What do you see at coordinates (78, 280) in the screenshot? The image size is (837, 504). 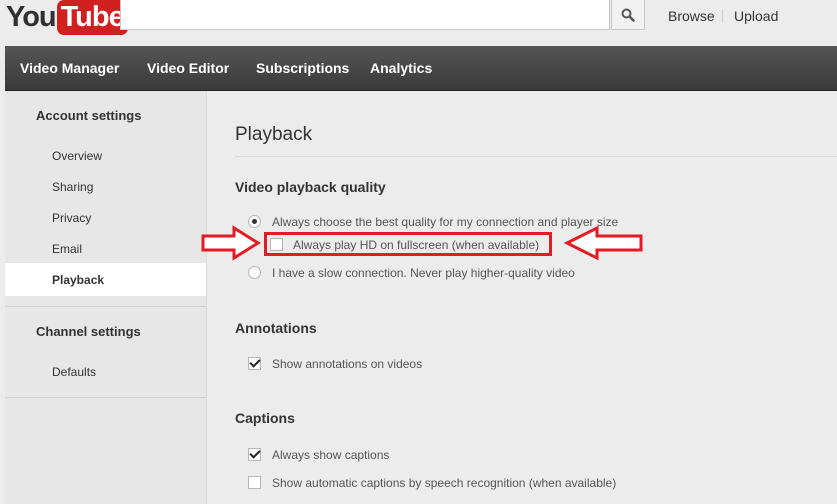 I see `sidebar-item-playback: Playback` at bounding box center [78, 280].